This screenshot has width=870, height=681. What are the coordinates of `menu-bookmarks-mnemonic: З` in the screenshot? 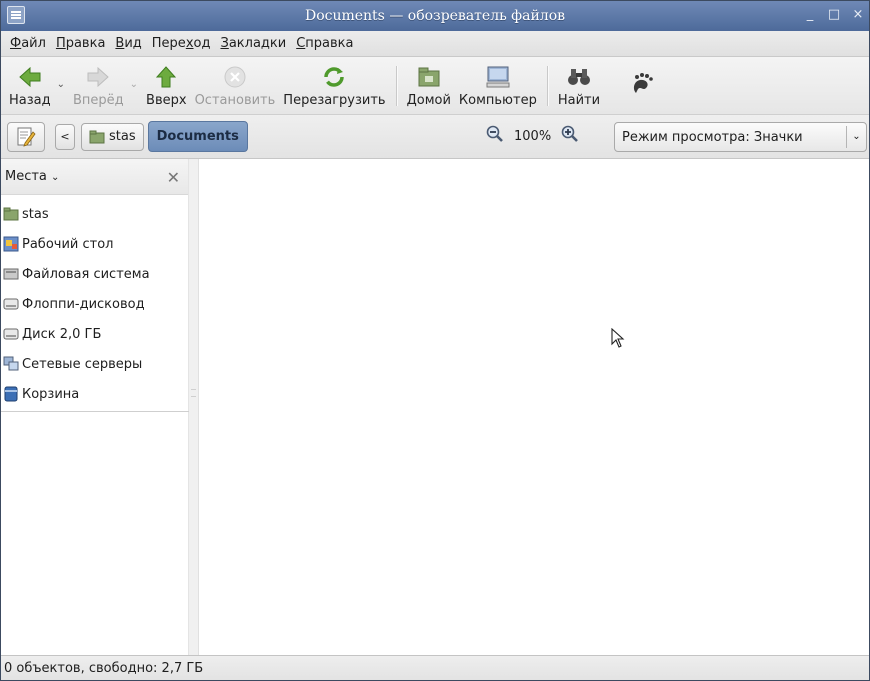 It's located at (224, 43).